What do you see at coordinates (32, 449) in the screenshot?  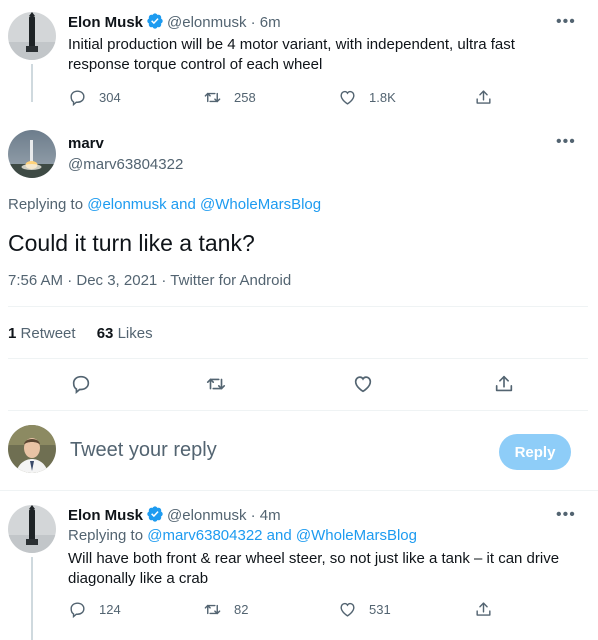 I see `user-avatar` at bounding box center [32, 449].